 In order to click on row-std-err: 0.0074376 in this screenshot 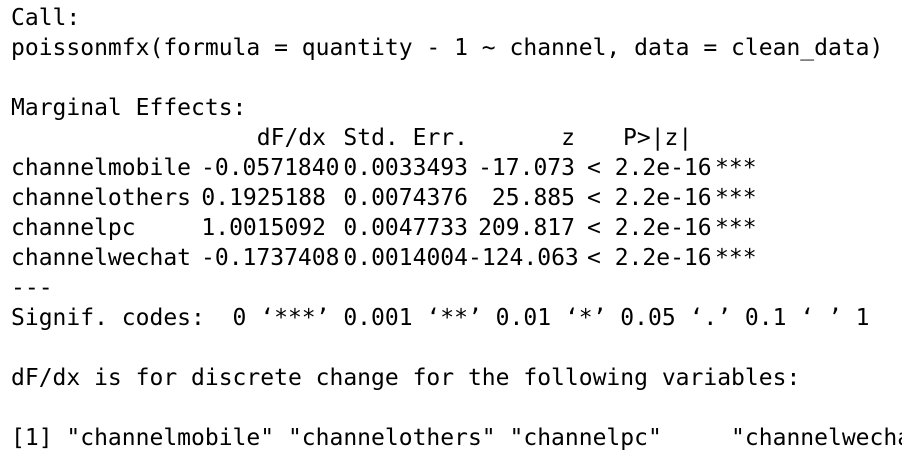, I will do `click(405, 198)`.